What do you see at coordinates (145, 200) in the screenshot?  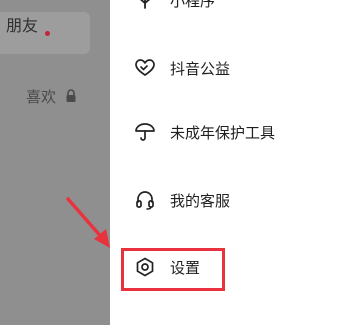 I see `headset-icon` at bounding box center [145, 200].